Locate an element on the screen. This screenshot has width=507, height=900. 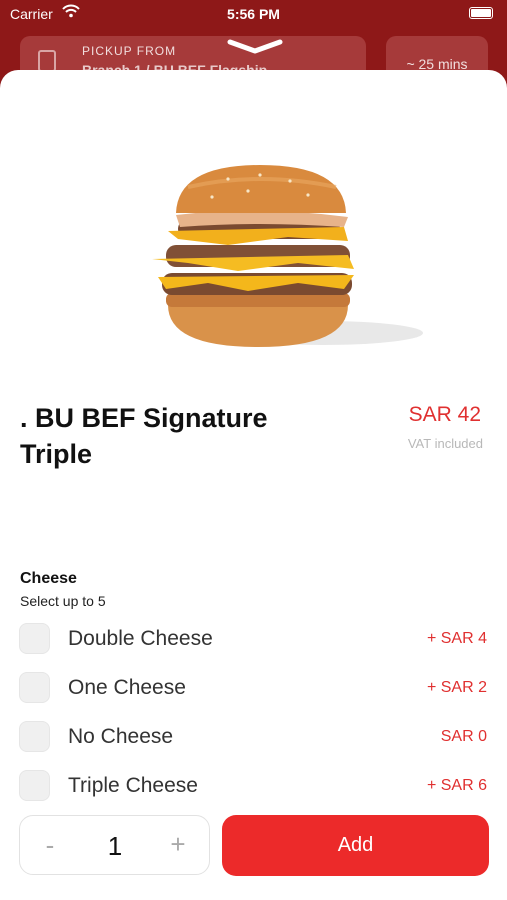
pickup-label: PICKUP FROM is located at coordinates (129, 51).